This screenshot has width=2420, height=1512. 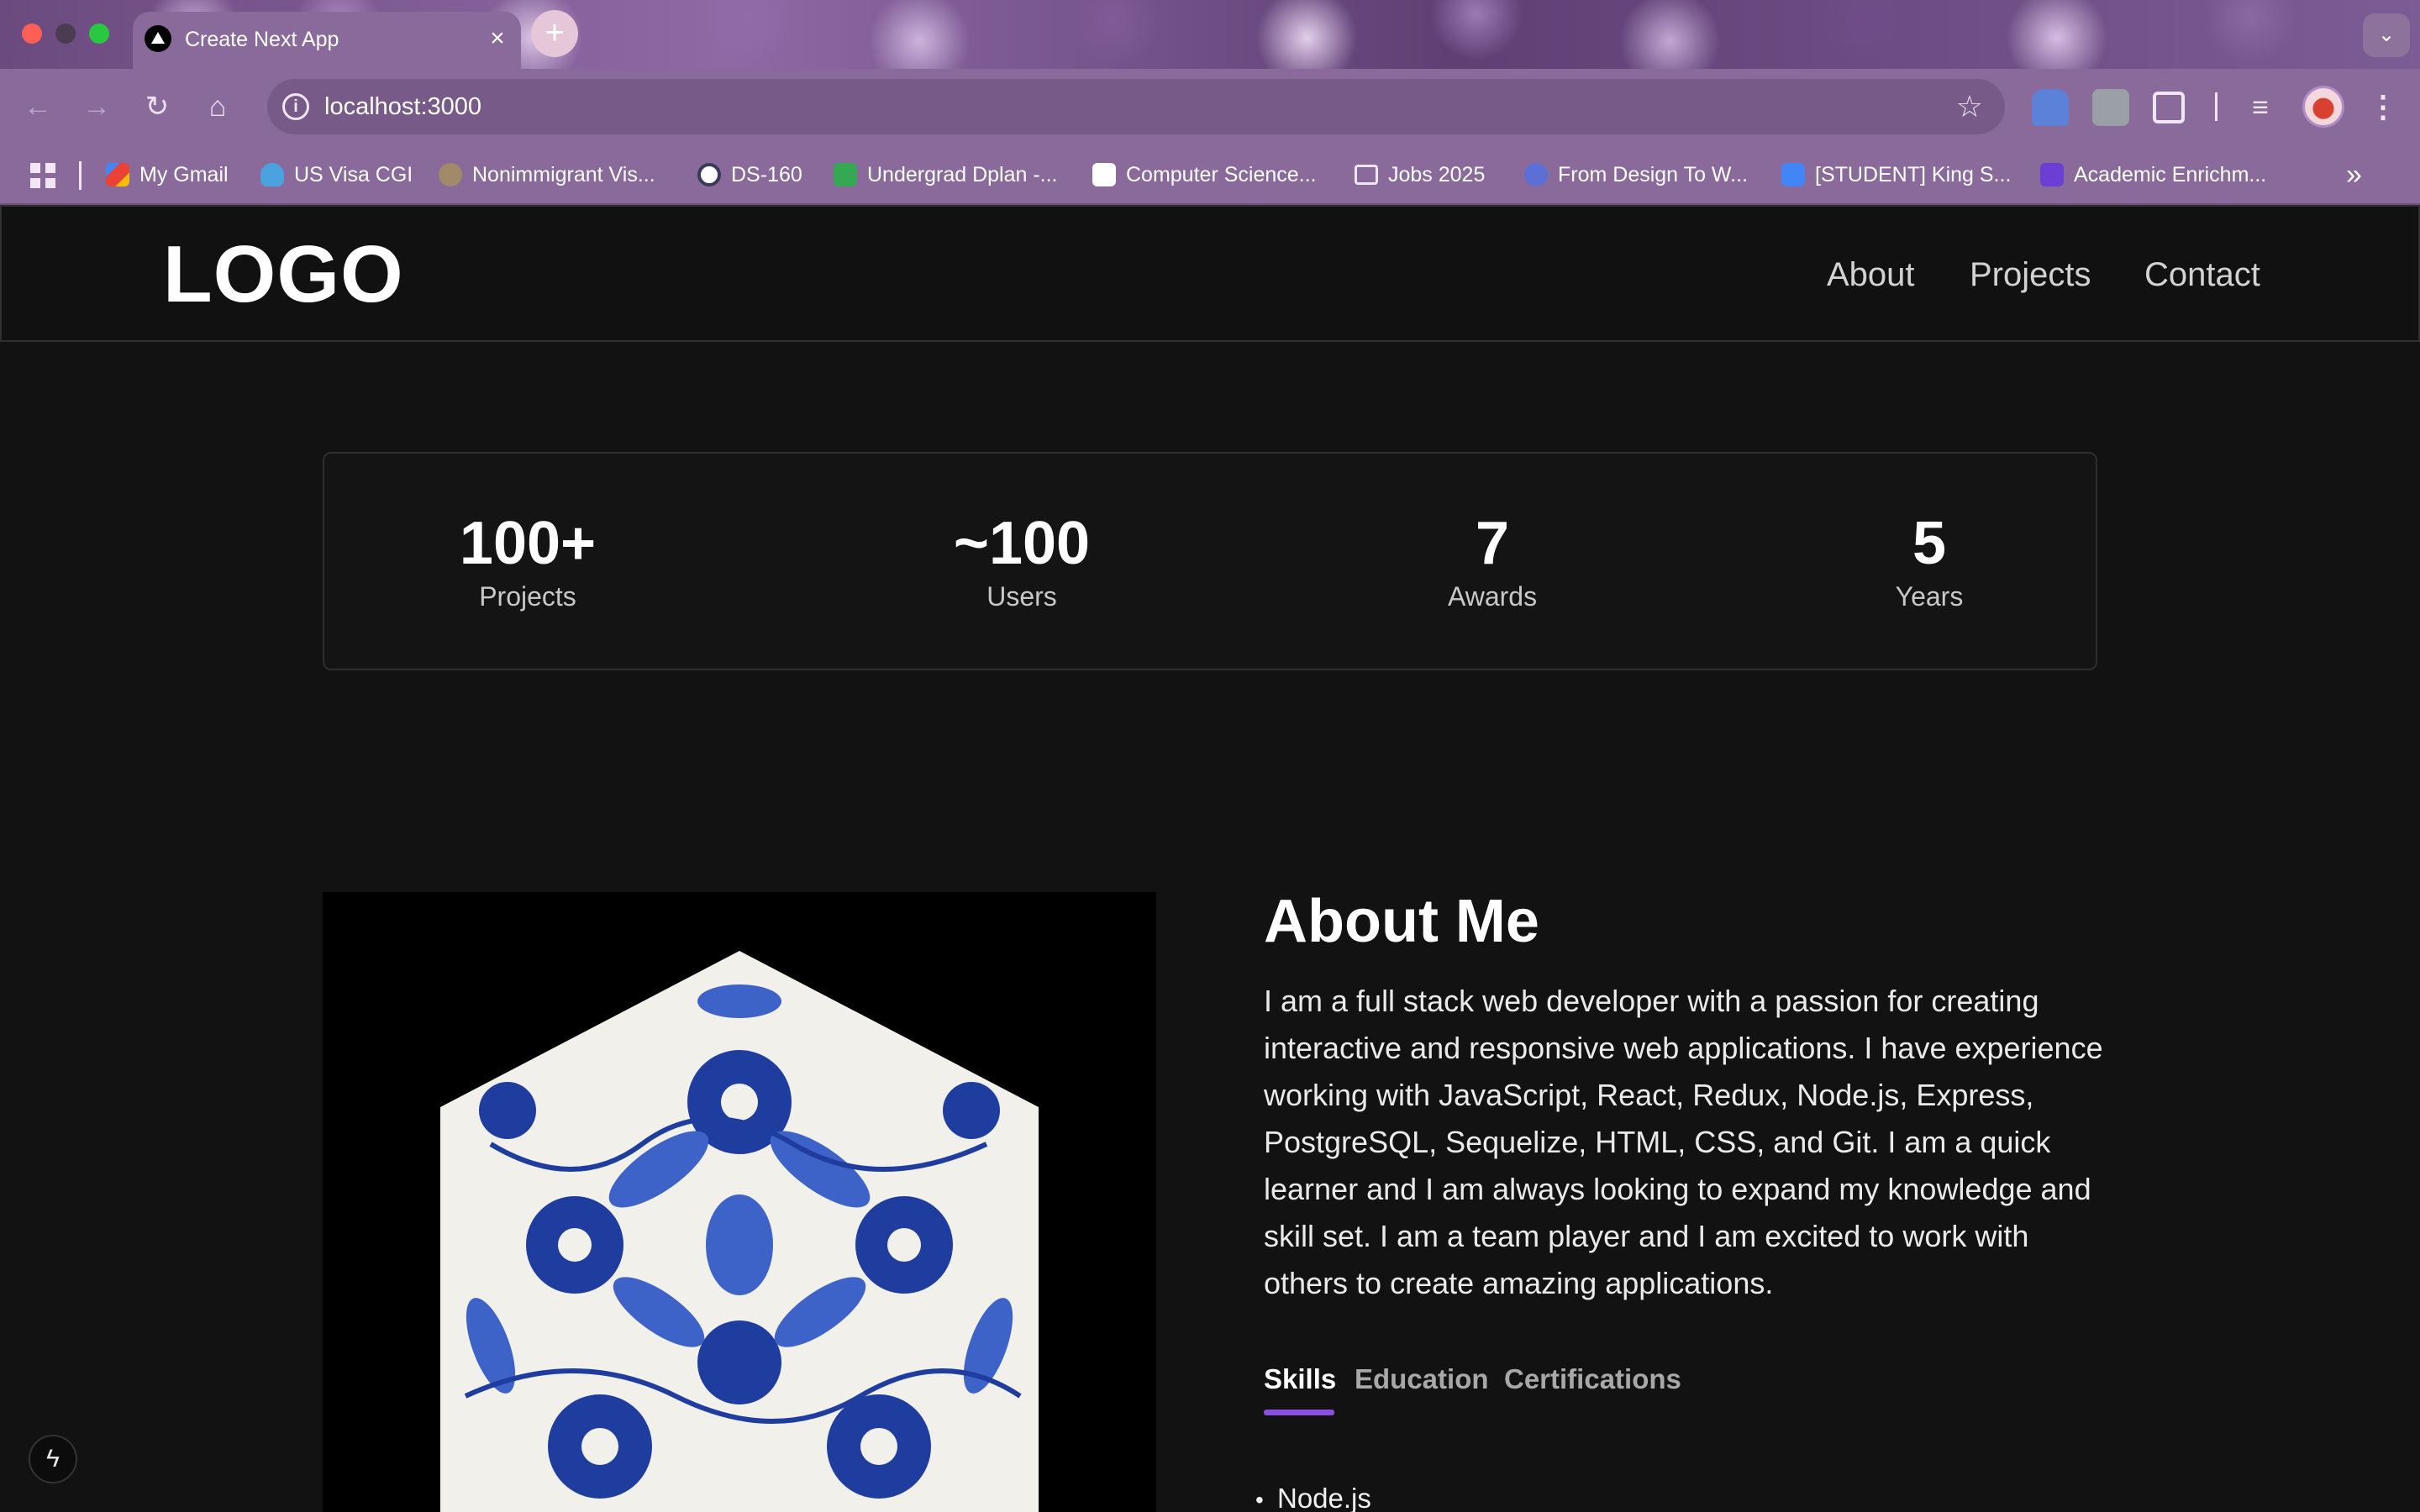 I want to click on toolbar-divider, so click(x=2216, y=106).